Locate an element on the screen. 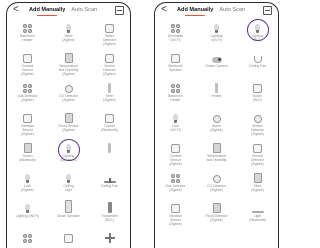 This screenshot has height=248, width=320. device-label: Vibration Sensor (Zigbee) is located at coordinates (27, 130).